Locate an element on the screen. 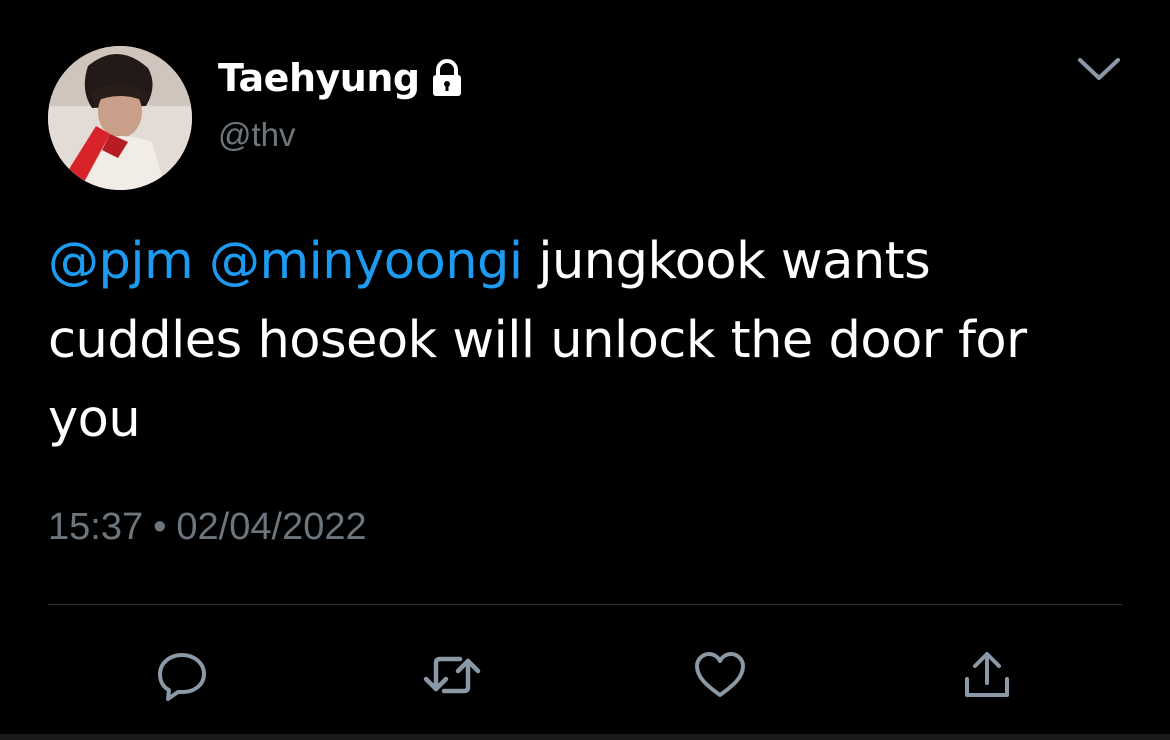  chevron-down-icon is located at coordinates (1099, 69).